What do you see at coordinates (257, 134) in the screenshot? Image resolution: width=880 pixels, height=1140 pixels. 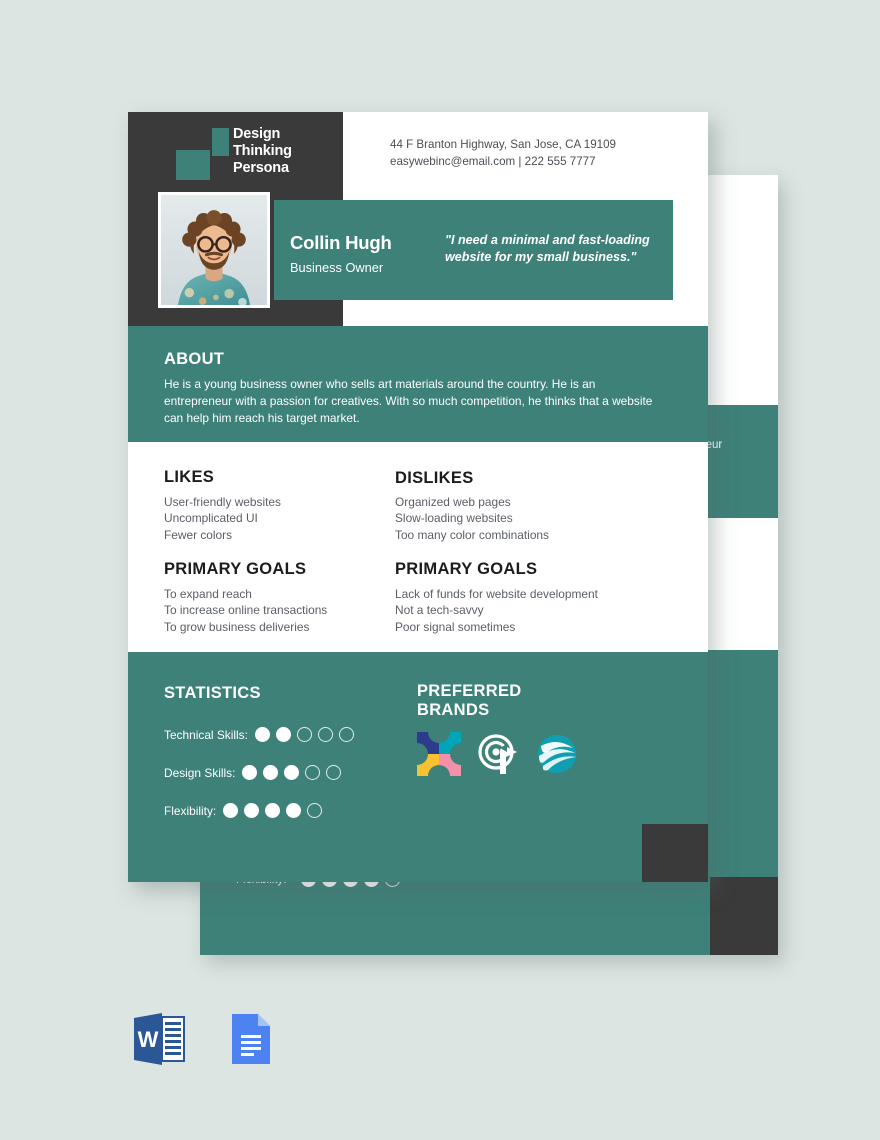 I see `logo-line-1: Design` at bounding box center [257, 134].